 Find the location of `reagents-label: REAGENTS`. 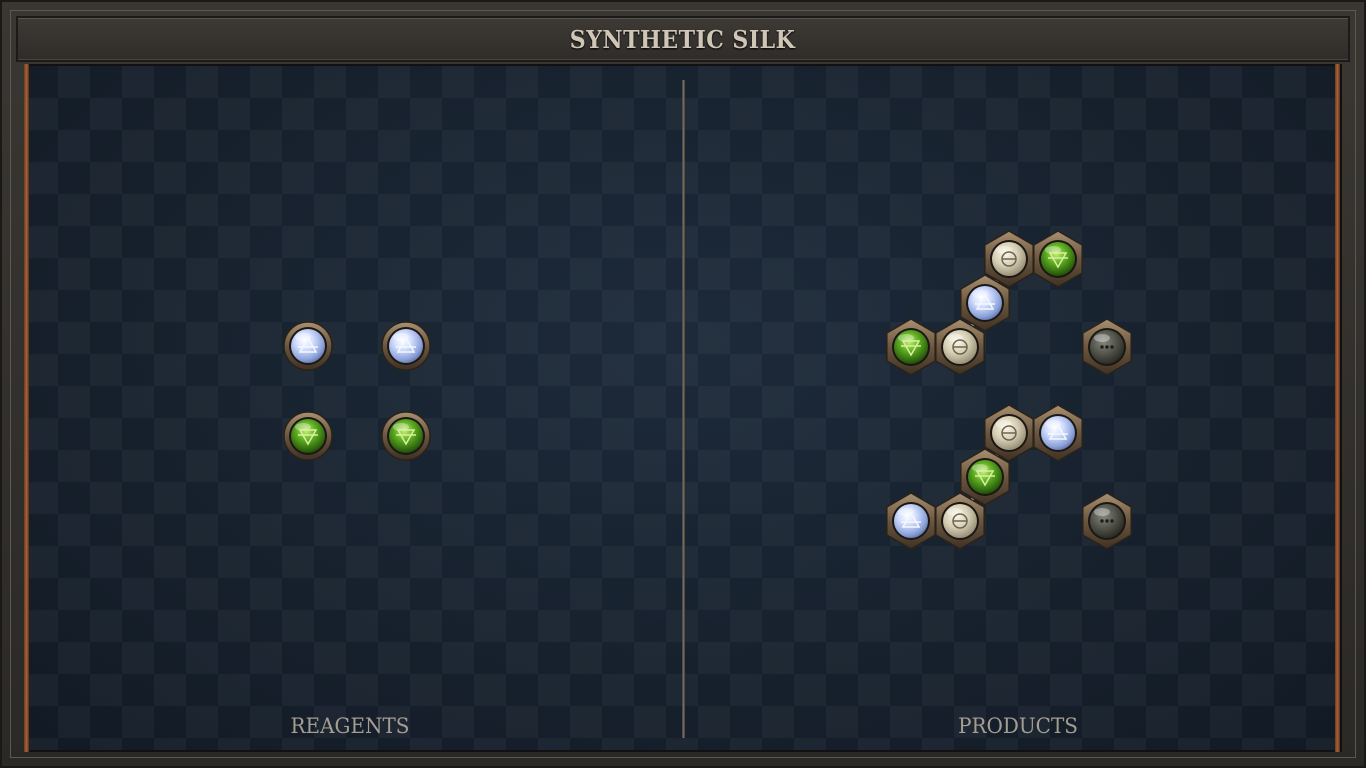

reagents-label: REAGENTS is located at coordinates (350, 726).